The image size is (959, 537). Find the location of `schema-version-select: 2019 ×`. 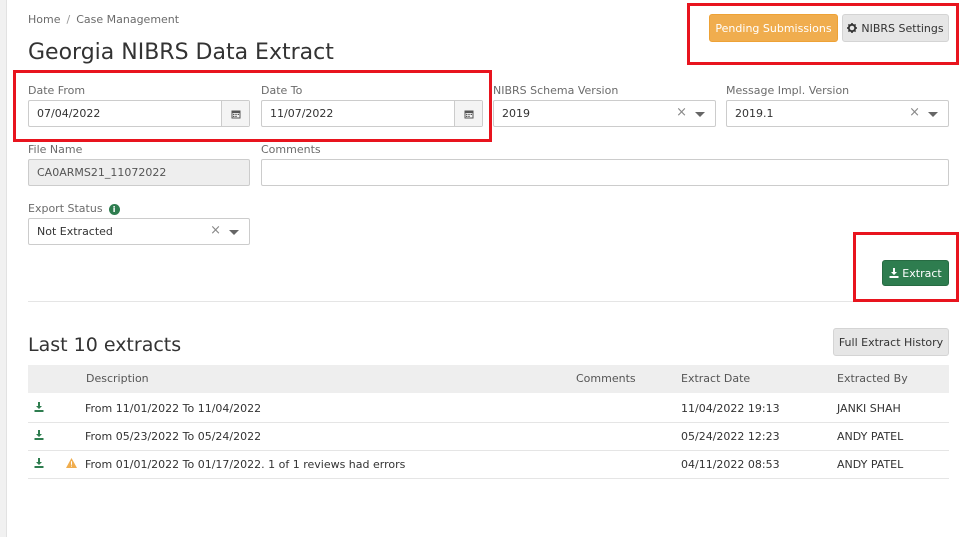

schema-version-select: 2019 × is located at coordinates (604, 113).